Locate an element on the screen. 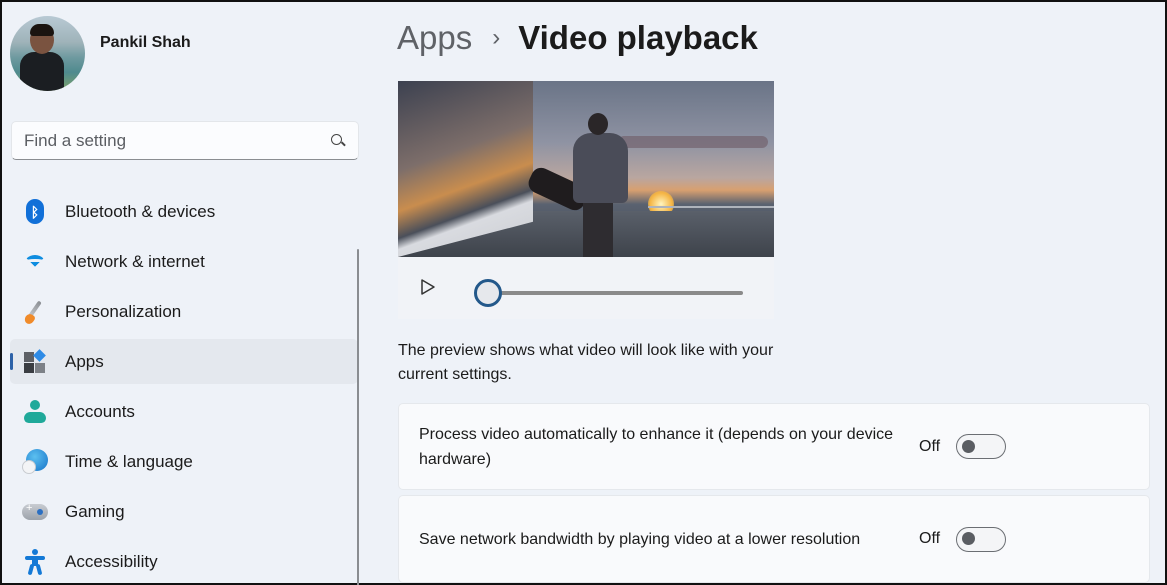  paintbrush-icon is located at coordinates (35, 312).